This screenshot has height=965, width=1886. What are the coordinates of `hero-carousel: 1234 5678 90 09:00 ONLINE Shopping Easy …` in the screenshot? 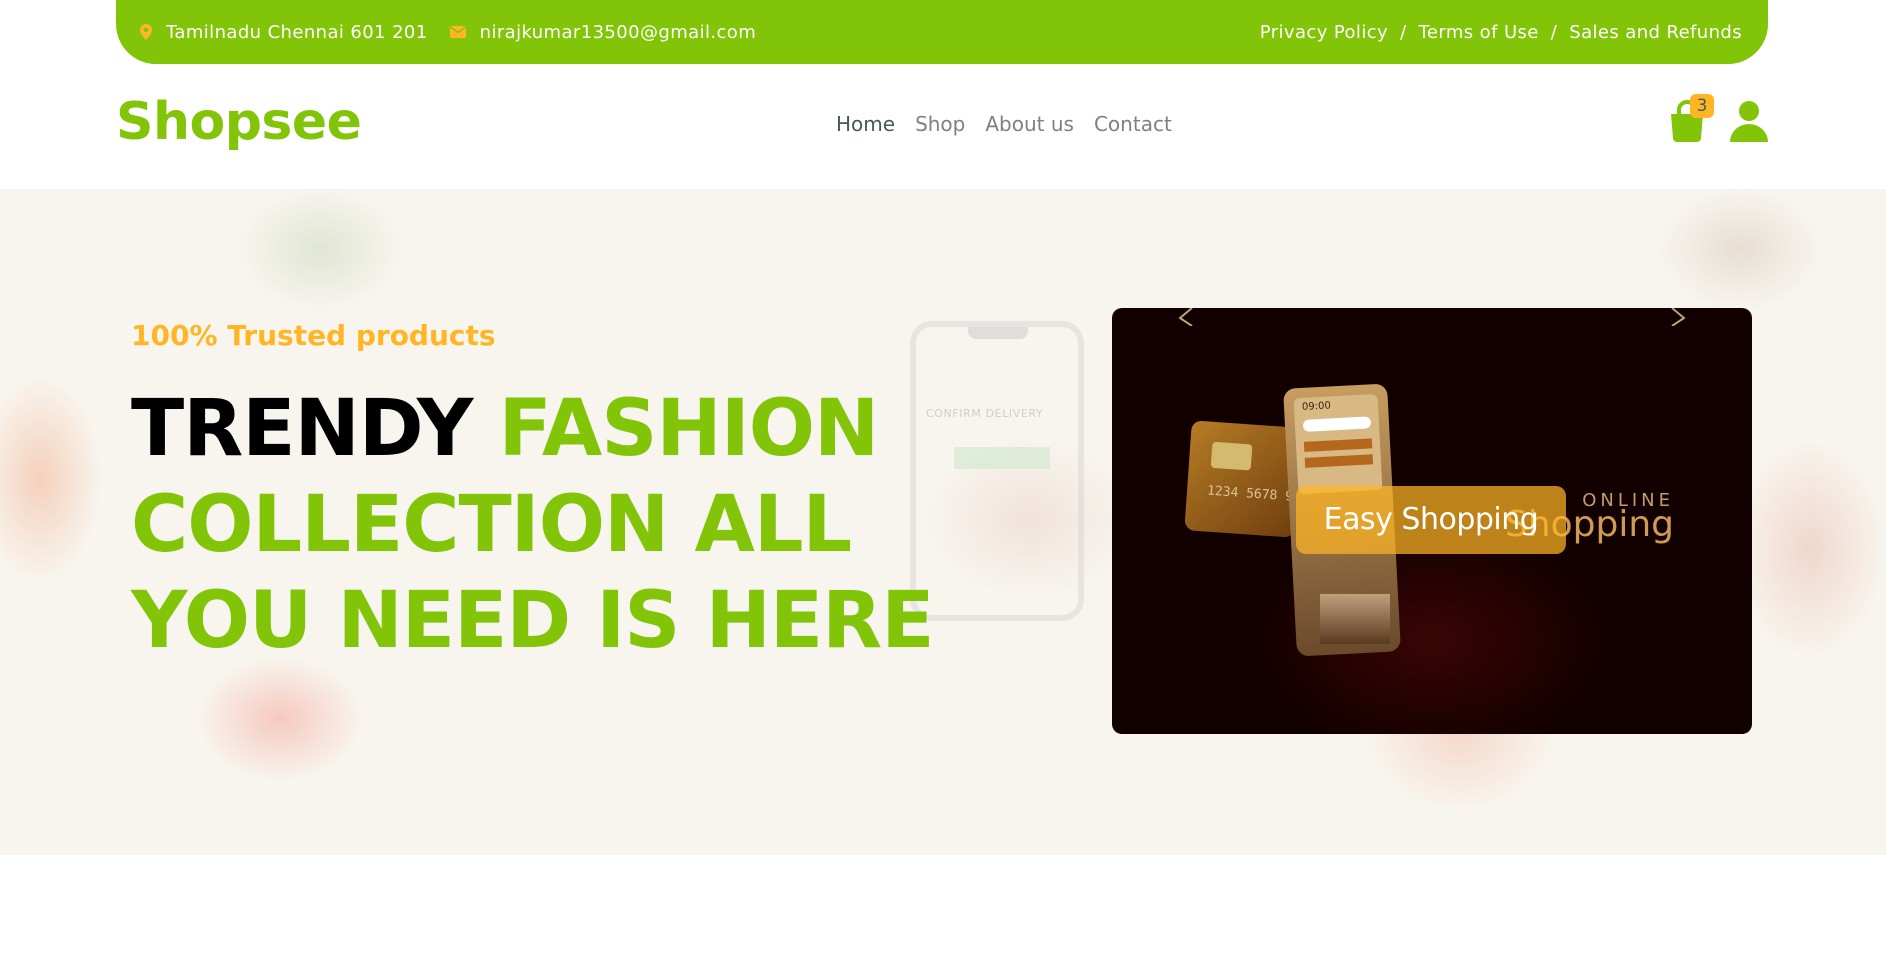 It's located at (1432, 521).